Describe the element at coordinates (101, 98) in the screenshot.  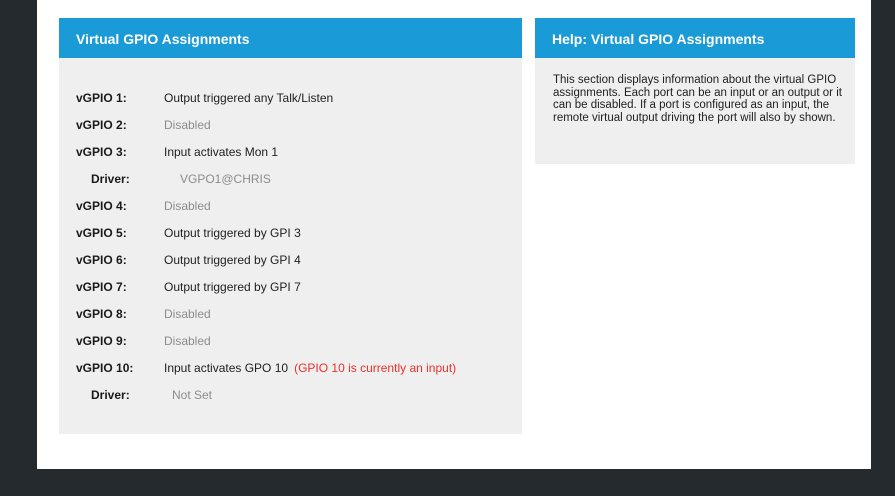
I see `vgpio-1-label: vGPIO 1:` at that location.